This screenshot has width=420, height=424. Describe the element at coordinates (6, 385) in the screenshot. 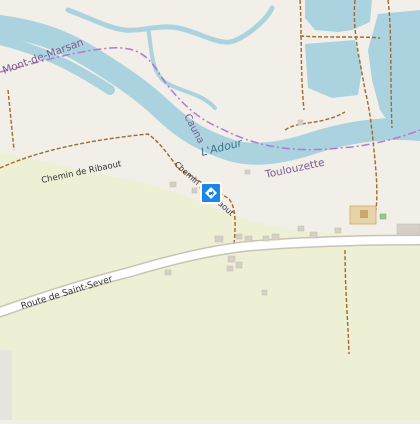

I see `left-edge-patch` at that location.